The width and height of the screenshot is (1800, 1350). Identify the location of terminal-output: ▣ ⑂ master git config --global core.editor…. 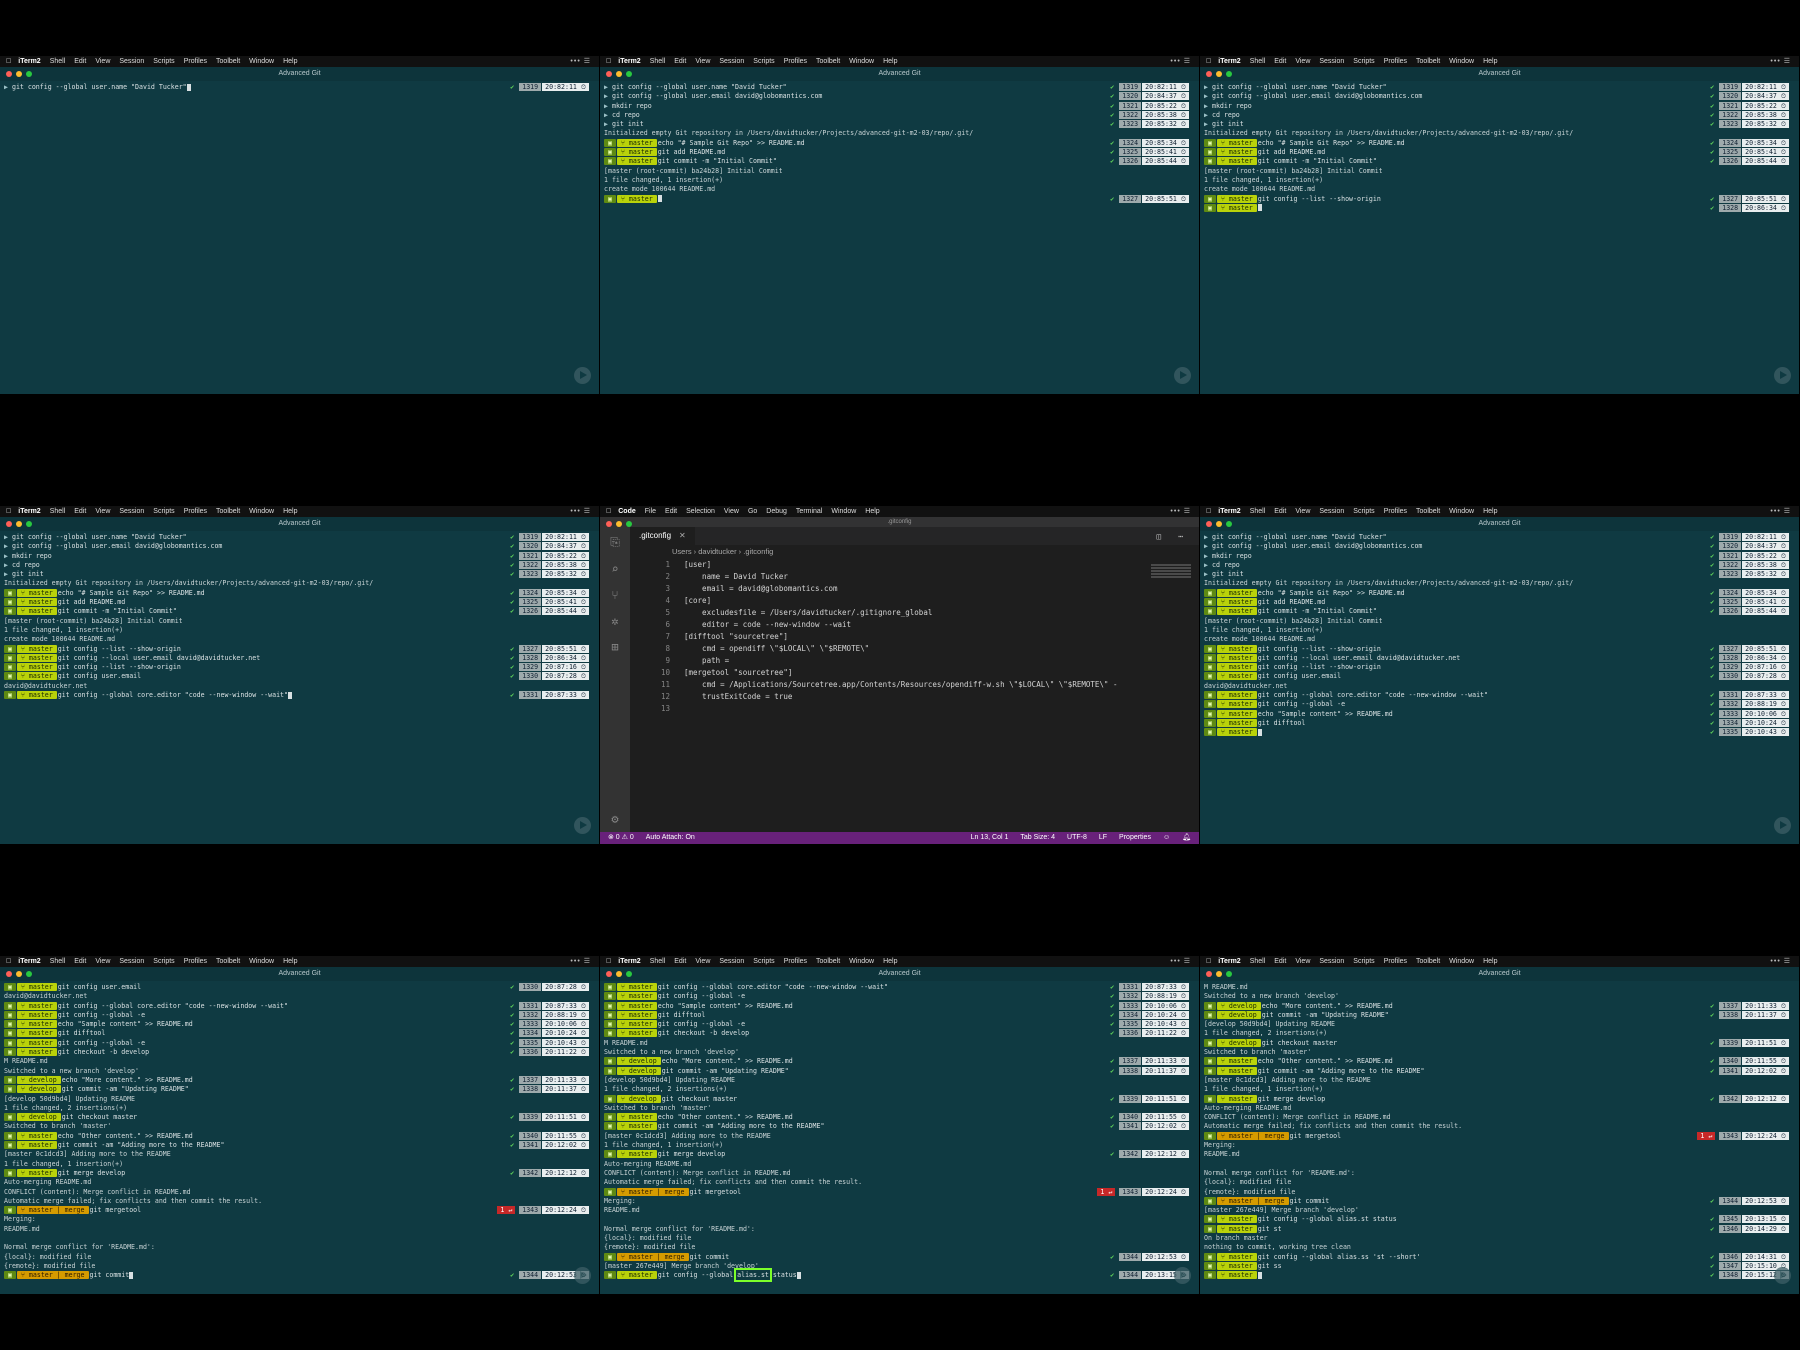
(899, 1132).